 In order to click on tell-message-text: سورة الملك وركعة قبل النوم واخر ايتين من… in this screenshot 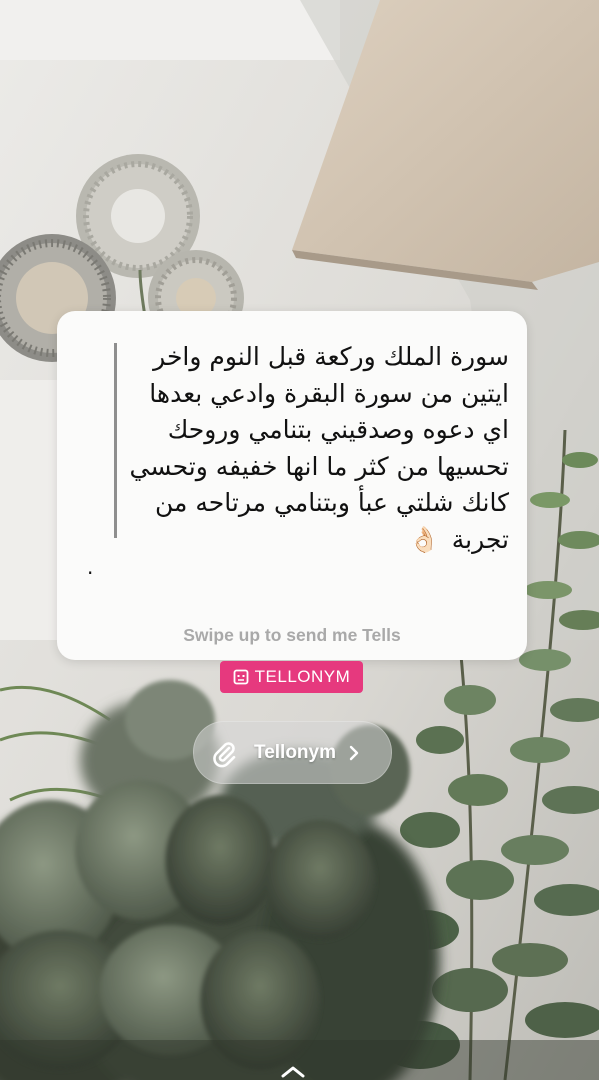, I will do `click(319, 449)`.